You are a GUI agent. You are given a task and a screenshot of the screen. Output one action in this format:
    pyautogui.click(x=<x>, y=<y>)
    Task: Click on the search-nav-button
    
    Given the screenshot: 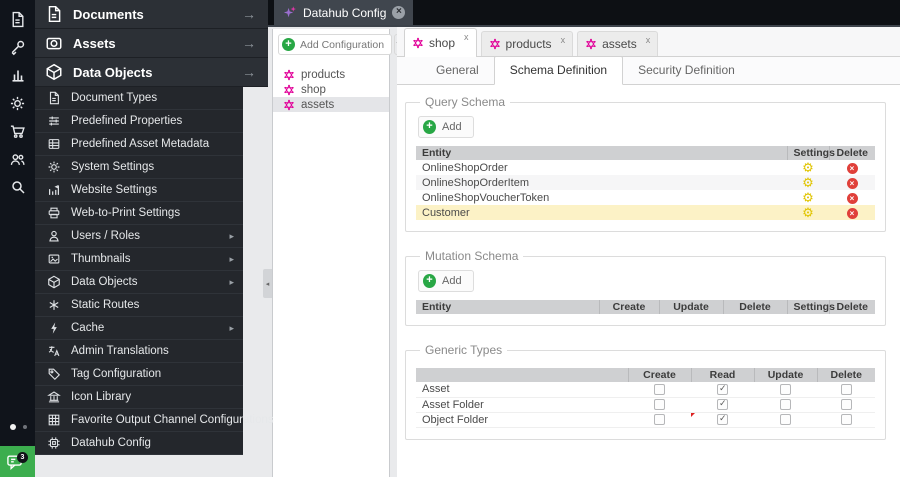 What is the action you would take?
    pyautogui.click(x=17, y=187)
    